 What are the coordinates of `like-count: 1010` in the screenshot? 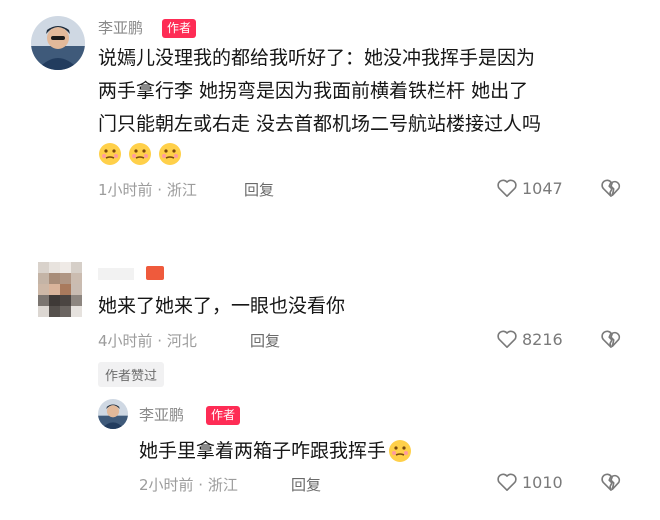 It's located at (542, 482).